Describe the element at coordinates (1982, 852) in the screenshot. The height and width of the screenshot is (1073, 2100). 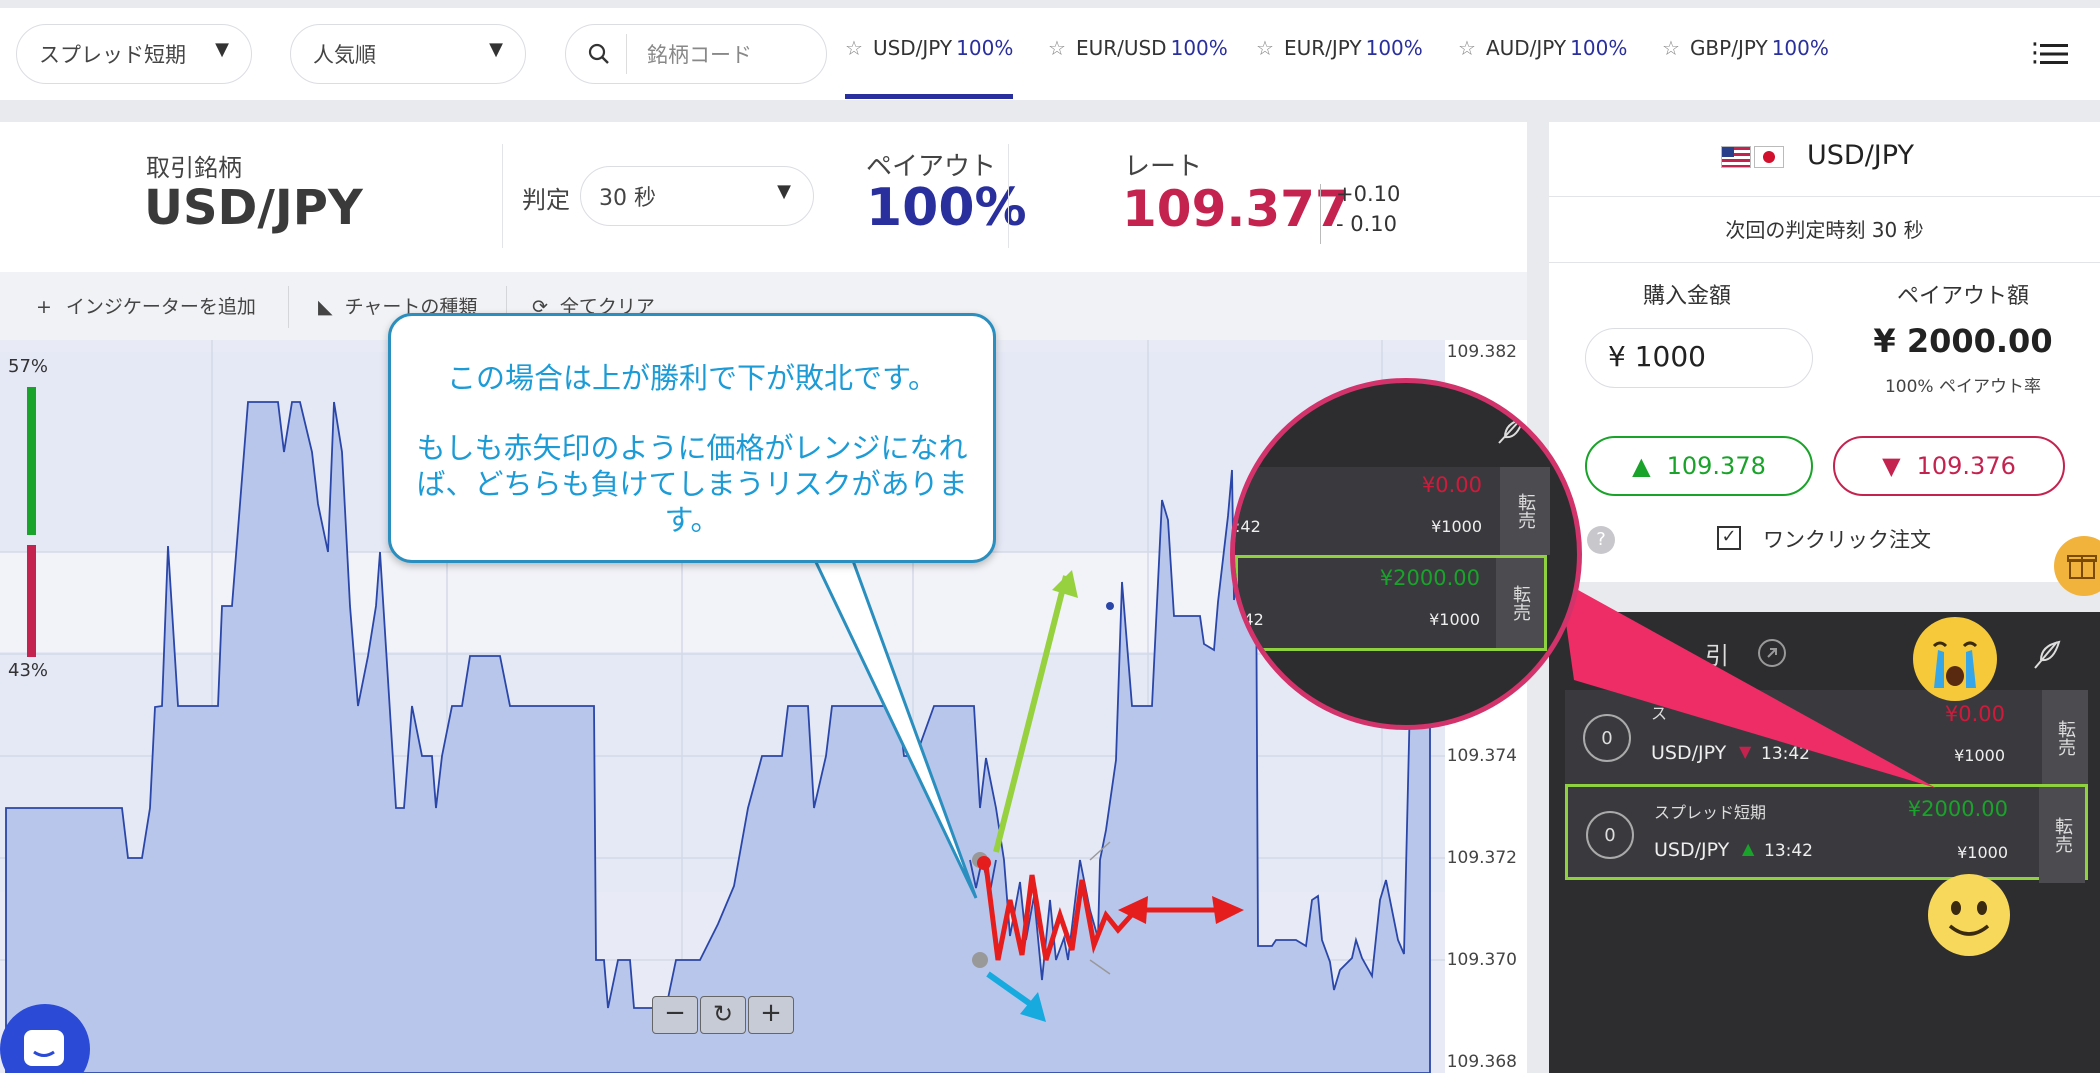
I see `trade-amount: ¥1000` at that location.